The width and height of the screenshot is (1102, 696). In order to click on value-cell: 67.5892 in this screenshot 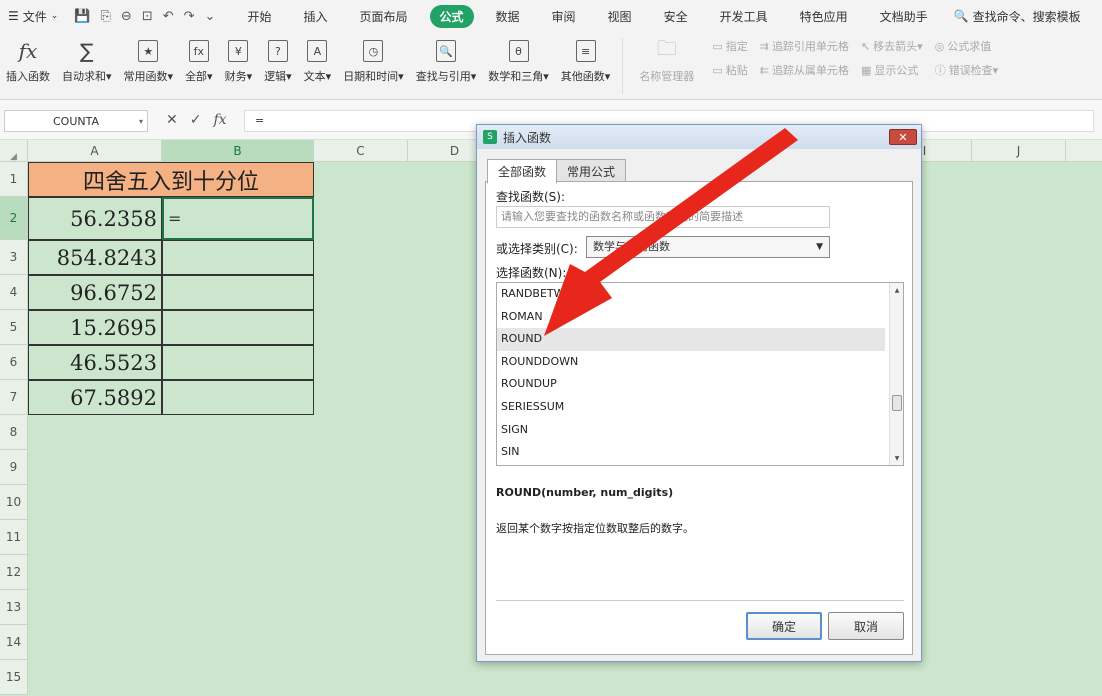, I will do `click(95, 397)`.